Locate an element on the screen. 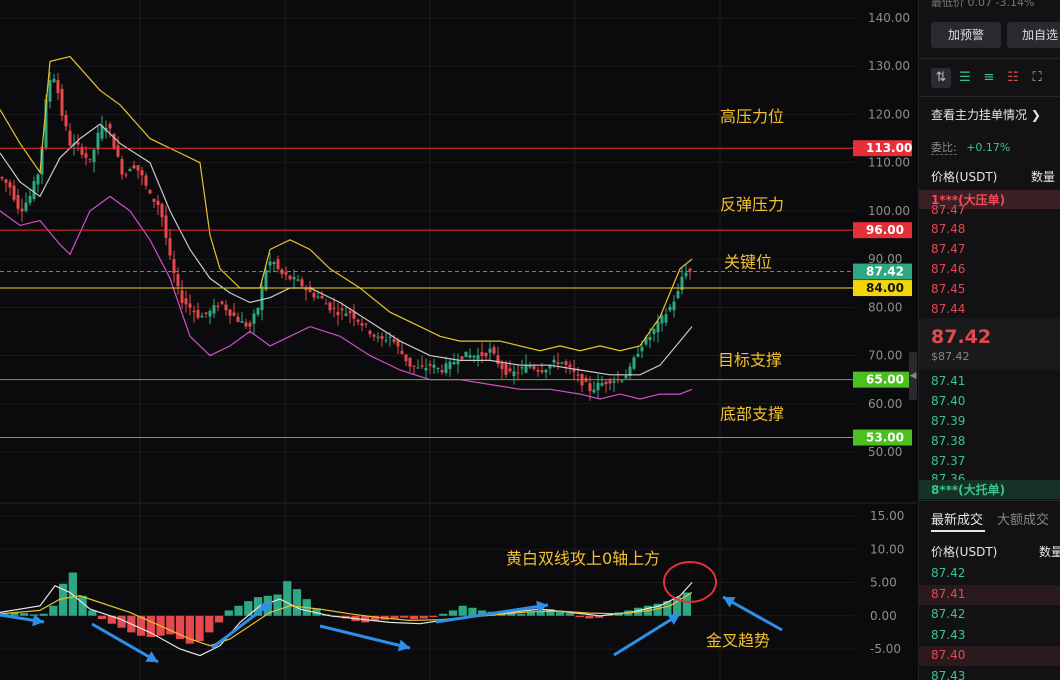  level-113-annotation: 高压力位 is located at coordinates (752, 116).